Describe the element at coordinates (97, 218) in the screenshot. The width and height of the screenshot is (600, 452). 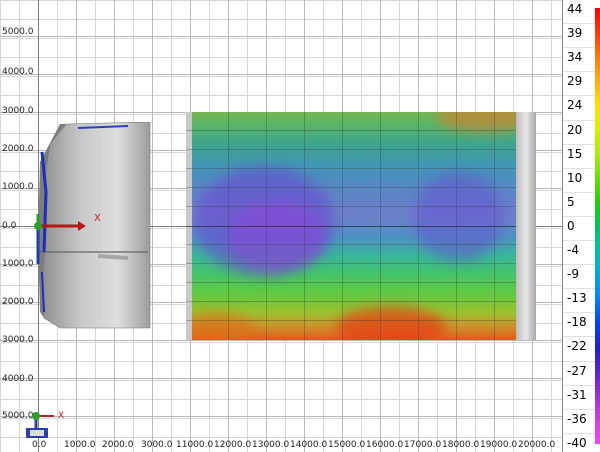
I see `origin-x-axis-label: X` at that location.